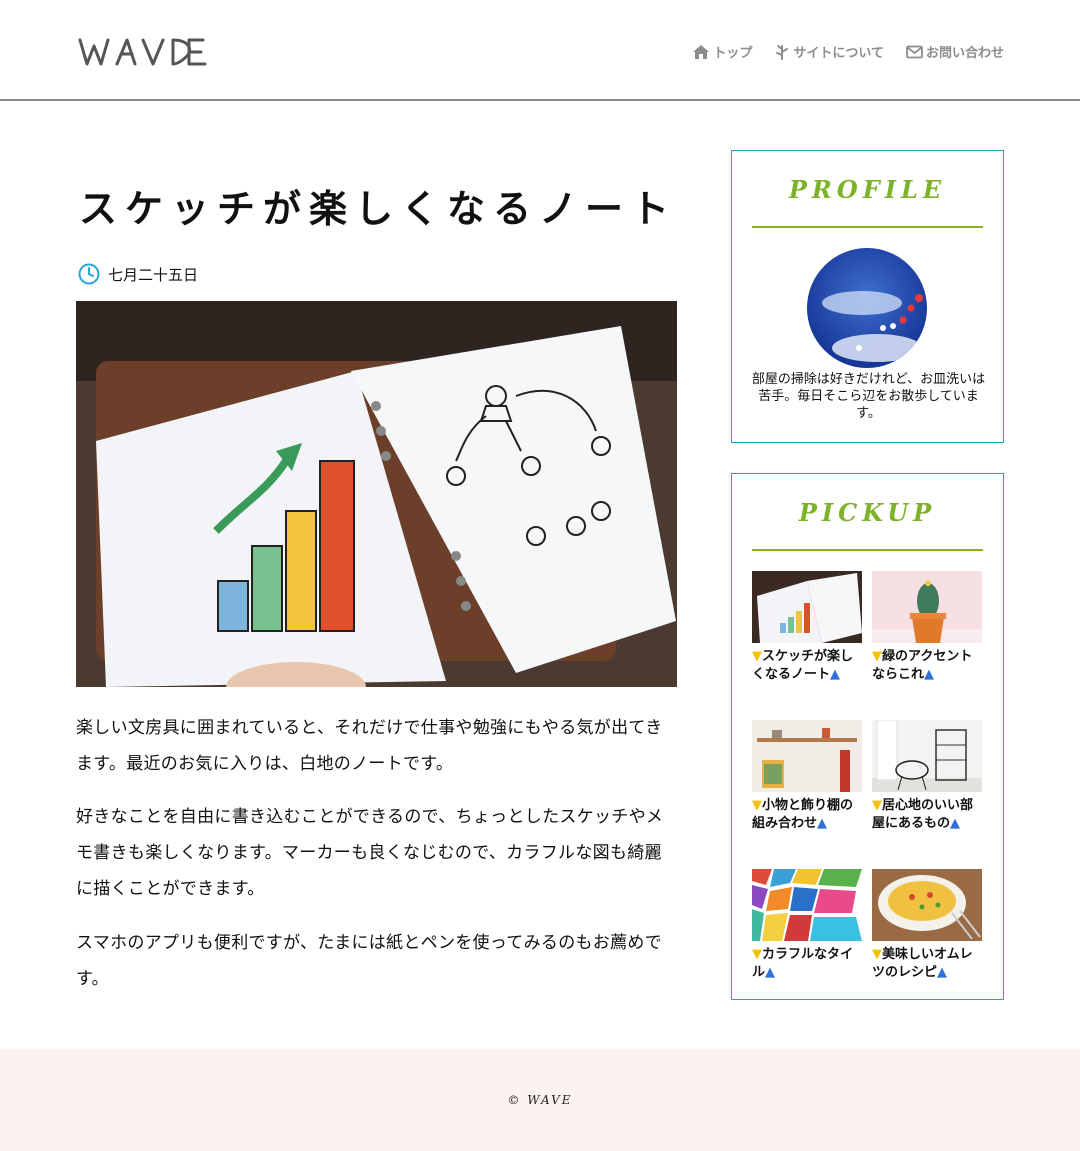 This screenshot has height=1151, width=1080. Describe the element at coordinates (369, 961) in the screenshot. I see `article-paragraph: スマホのアプリも便利ですが、たまには紙とペンを使ってみるのもお薦めです。` at that location.